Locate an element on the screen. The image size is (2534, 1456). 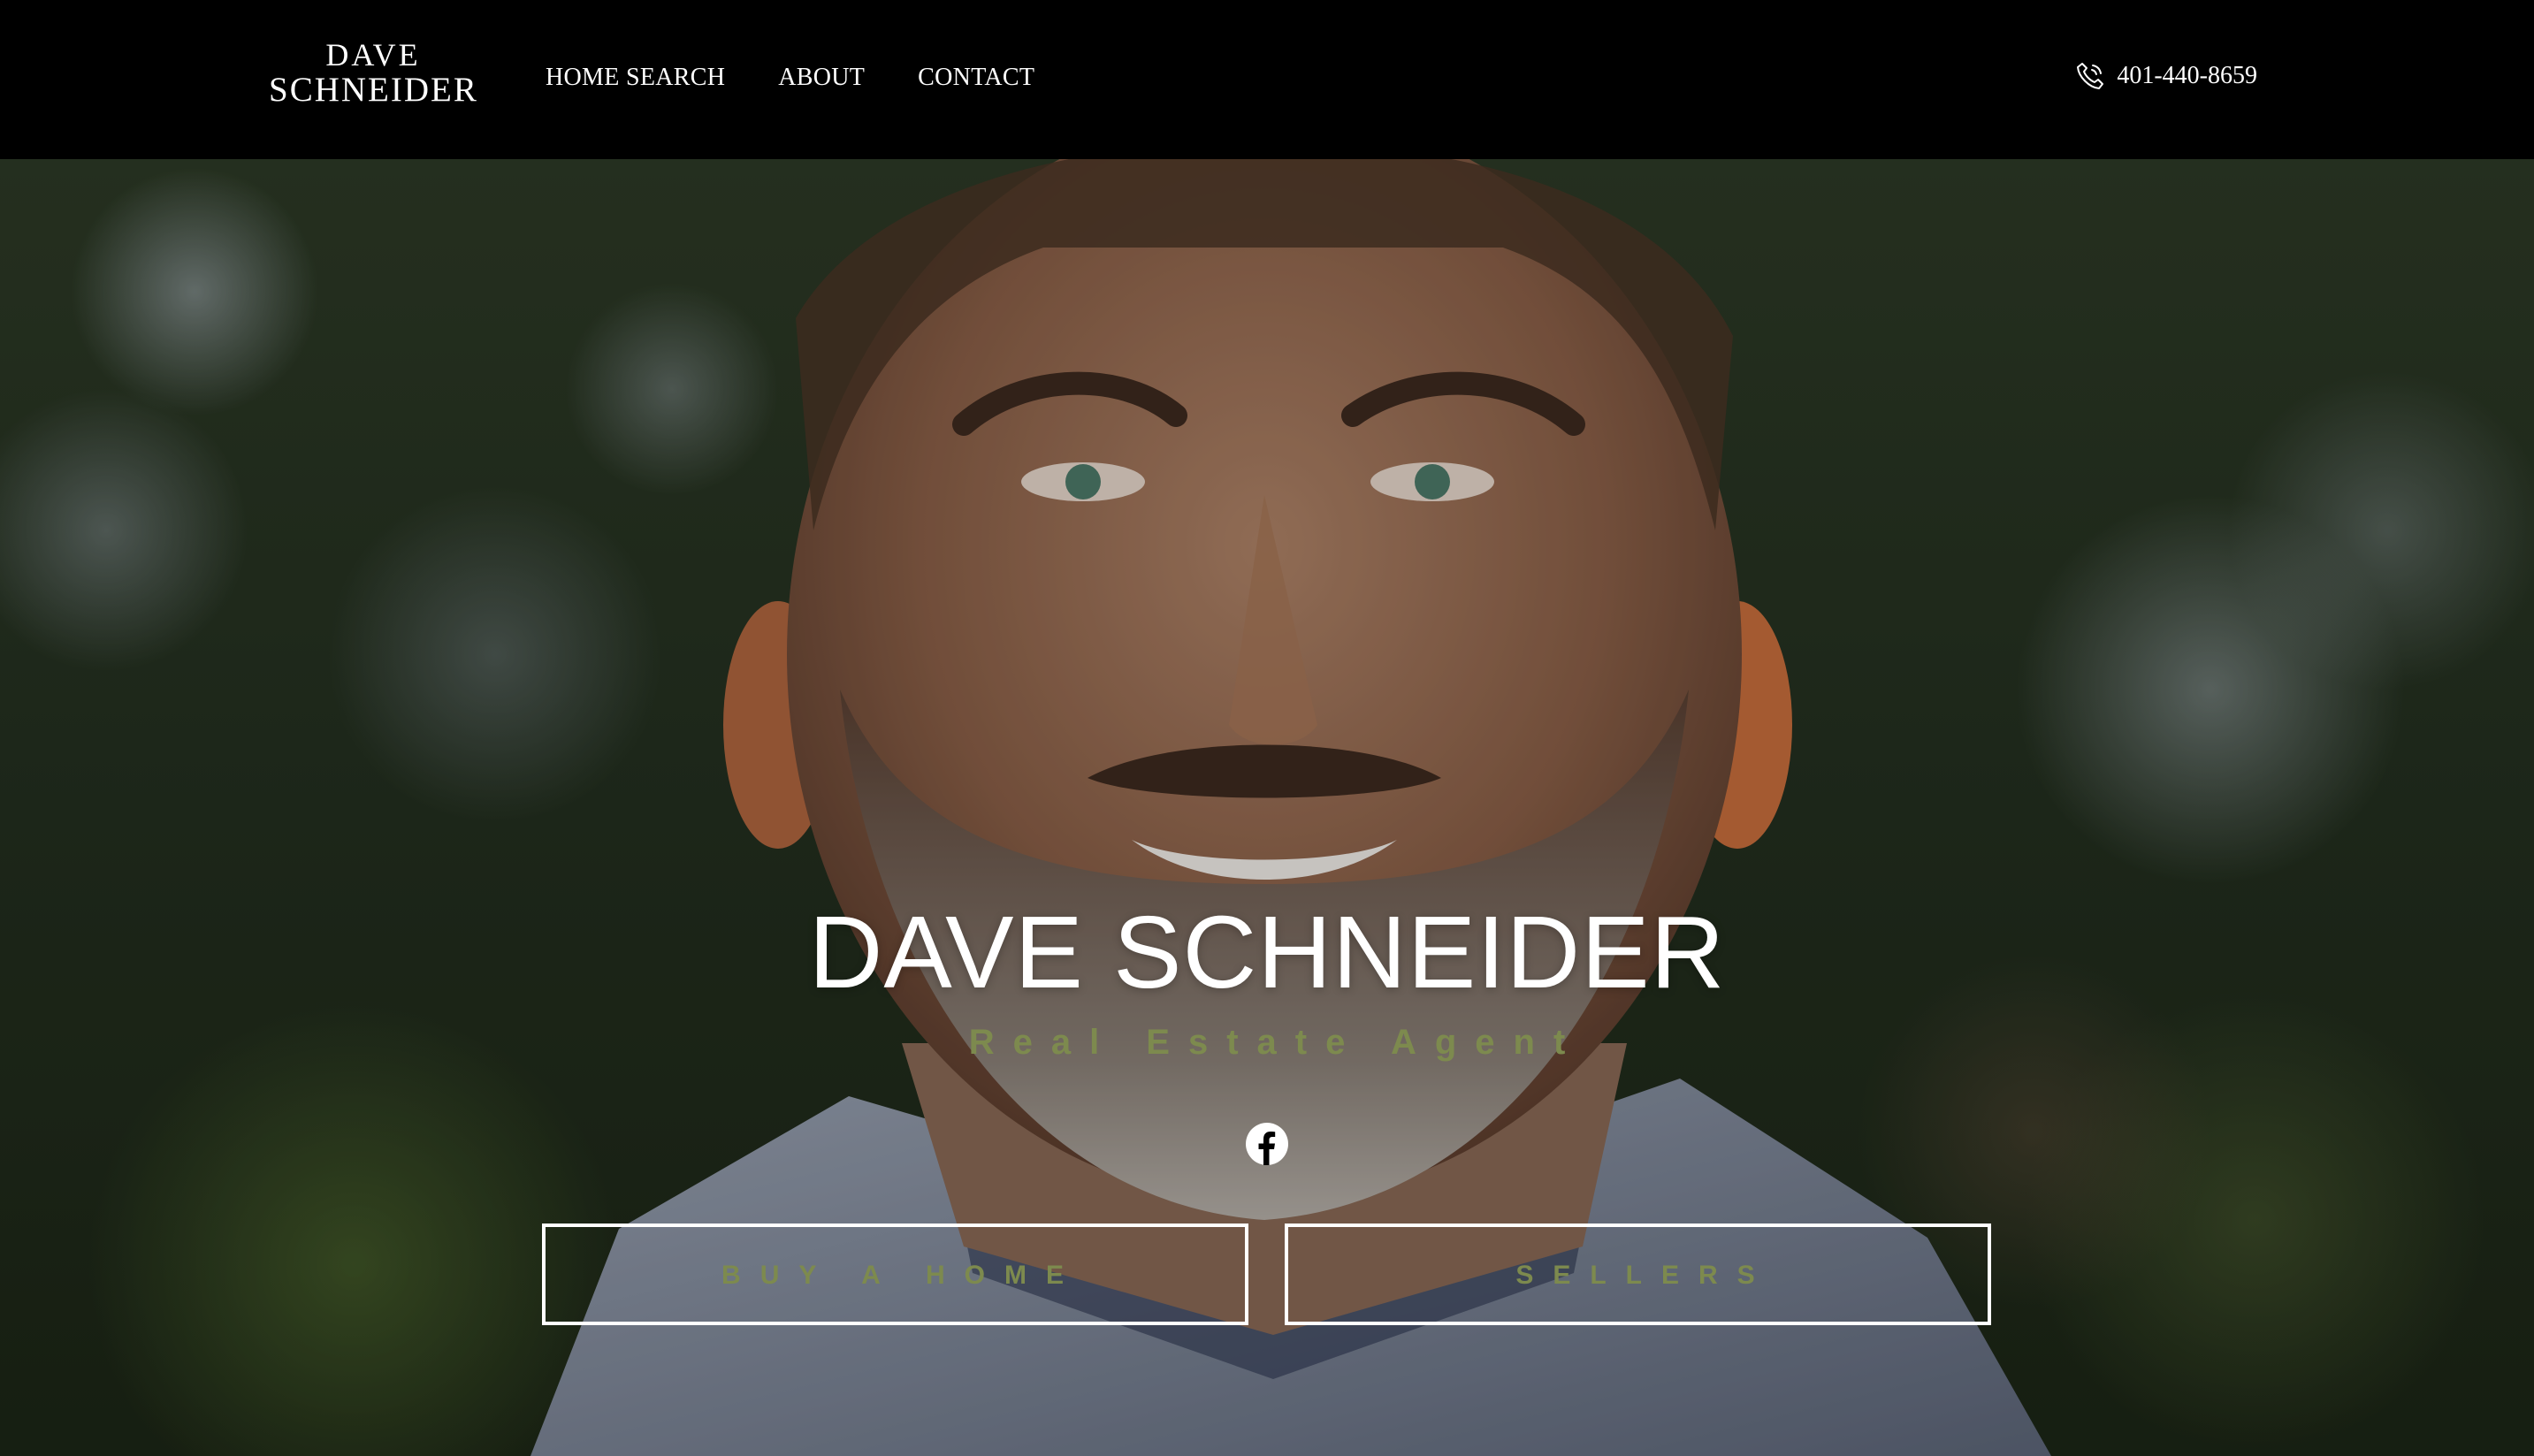
buy-a-home-button: BUY A HOME is located at coordinates (895, 1274).